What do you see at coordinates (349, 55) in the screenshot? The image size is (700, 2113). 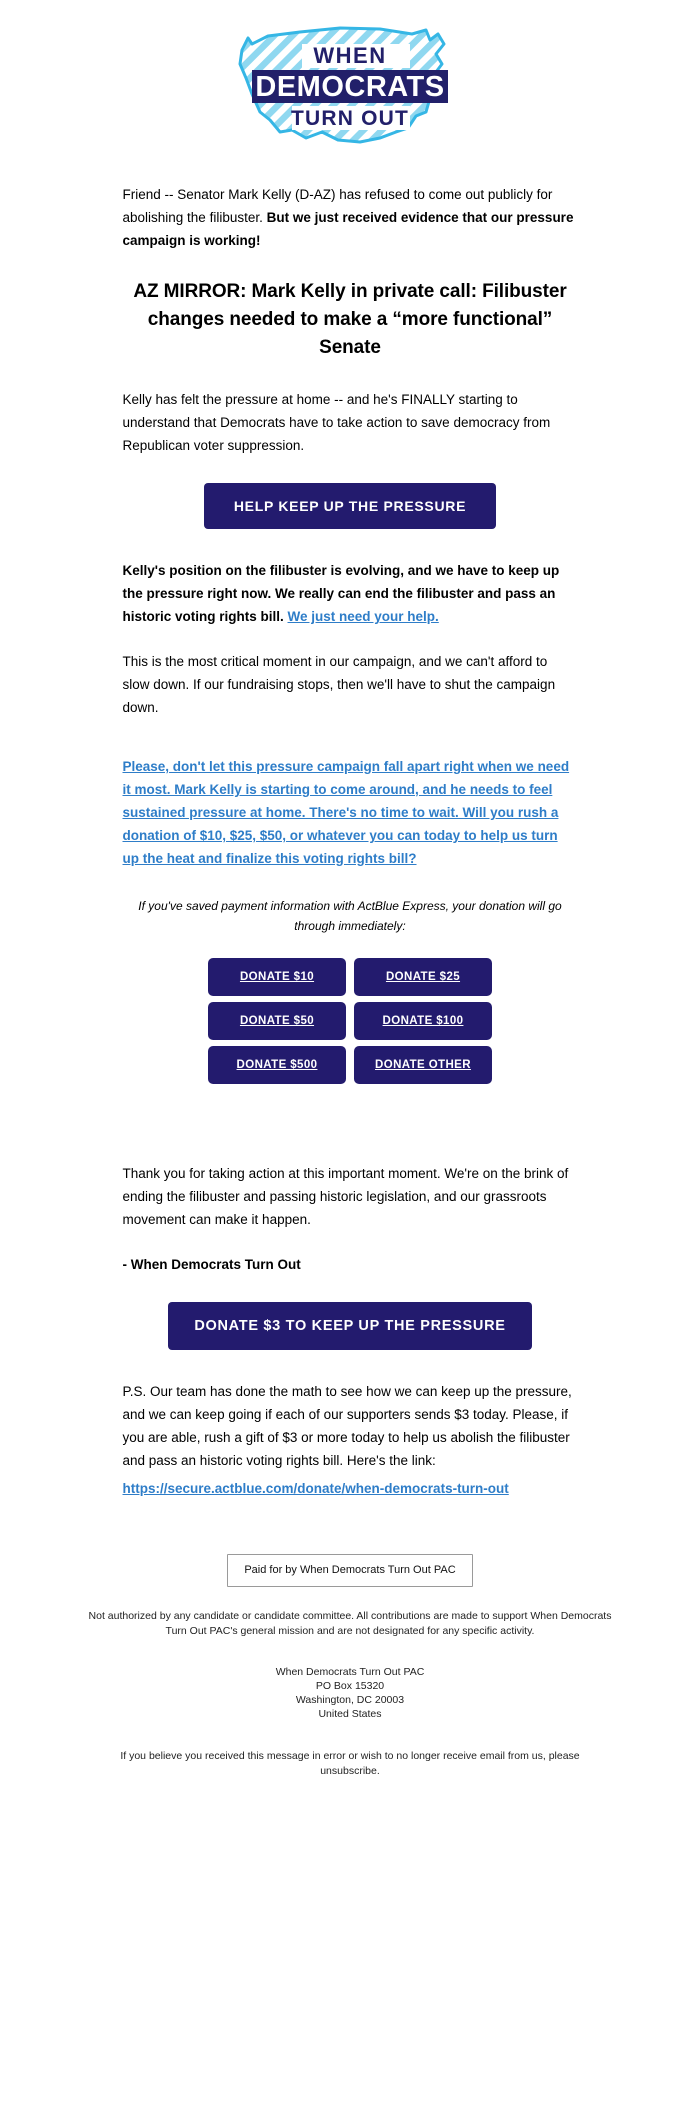 I see `logo-text-when: WHEN` at bounding box center [349, 55].